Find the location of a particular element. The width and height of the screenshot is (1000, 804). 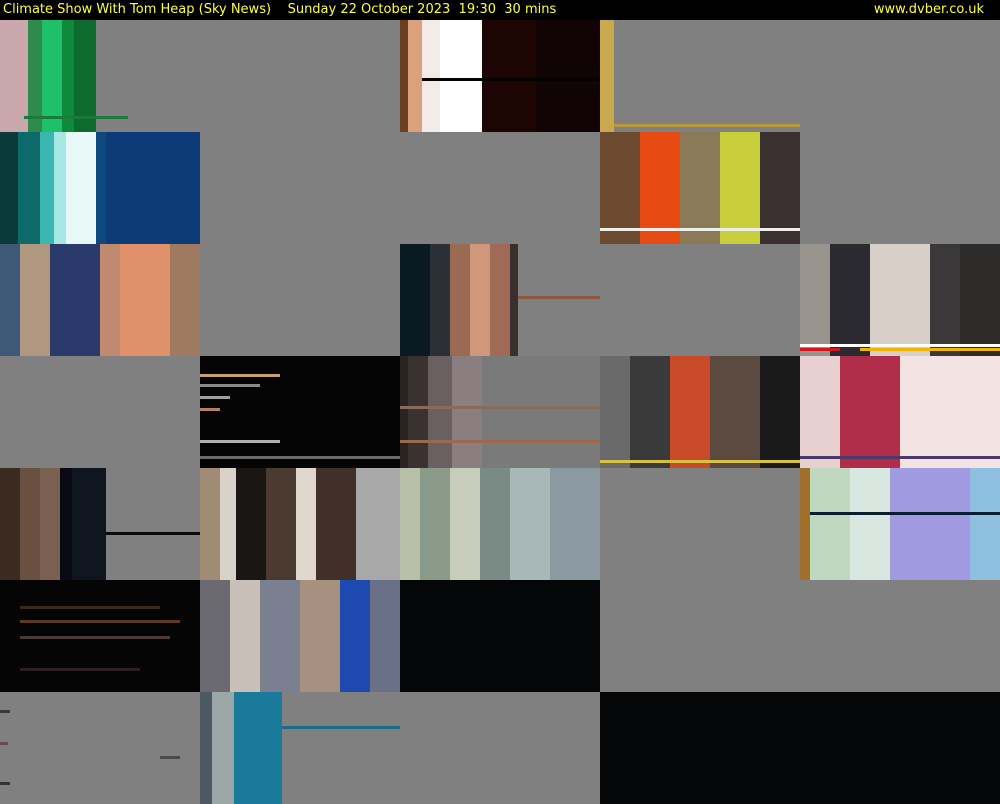

broadcast-date: Sunday 22 October 2023 is located at coordinates (369, 9).